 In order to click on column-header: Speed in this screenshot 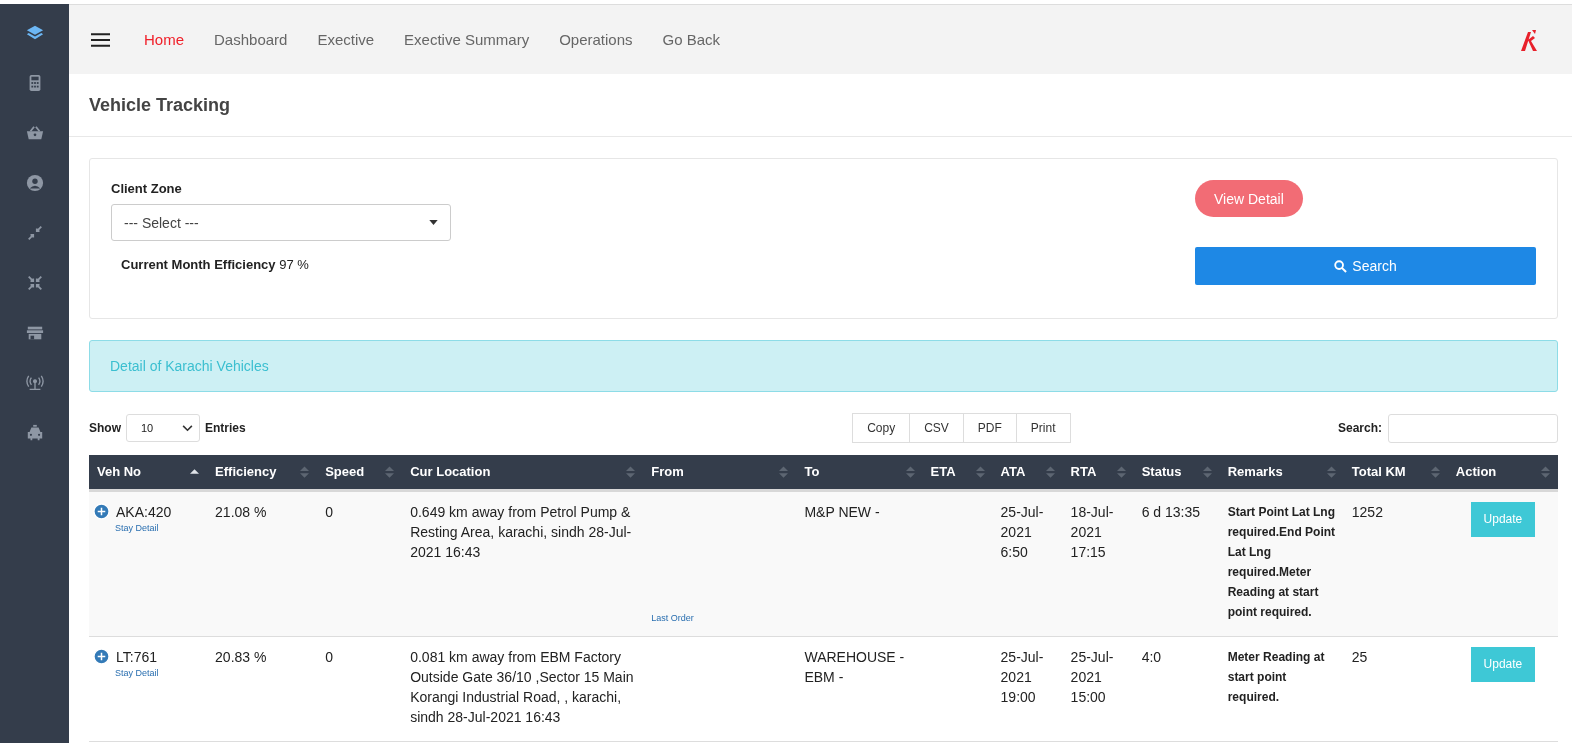, I will do `click(360, 472)`.